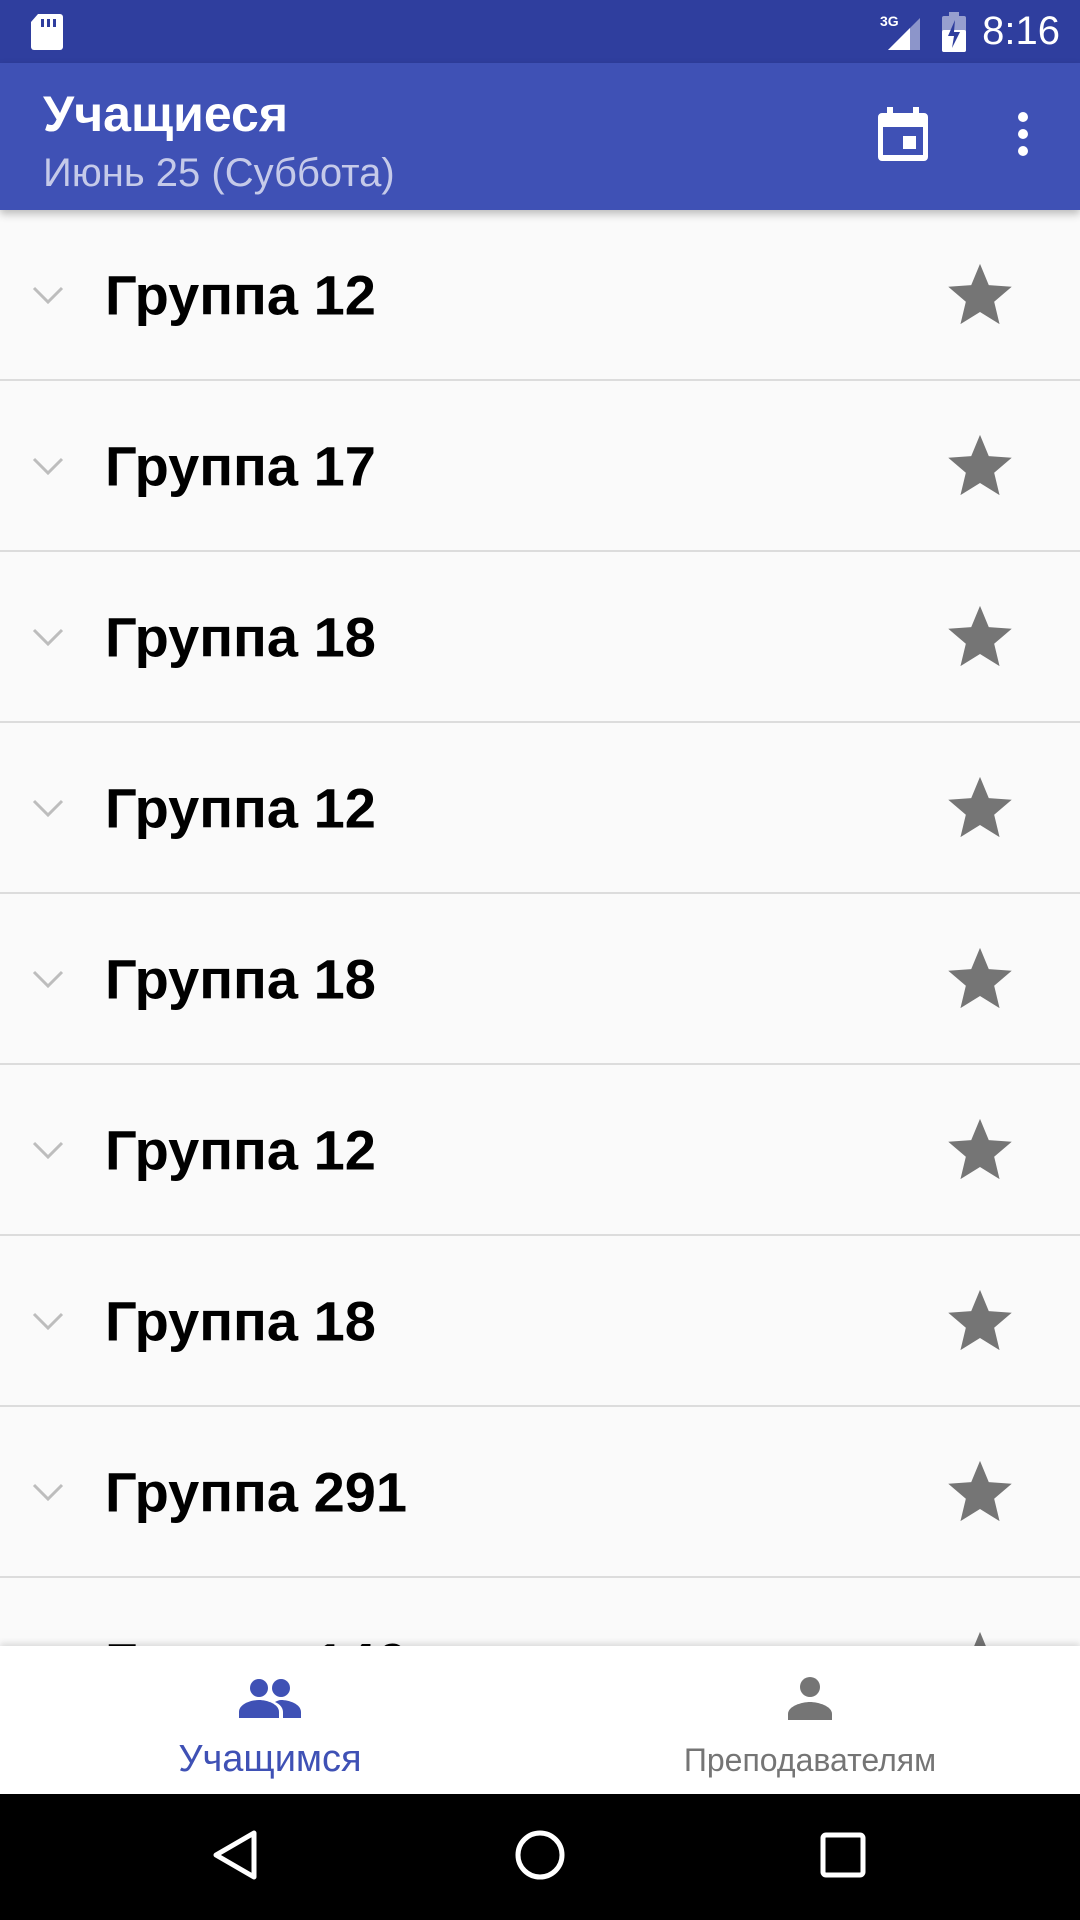  I want to click on people-icon, so click(270, 1698).